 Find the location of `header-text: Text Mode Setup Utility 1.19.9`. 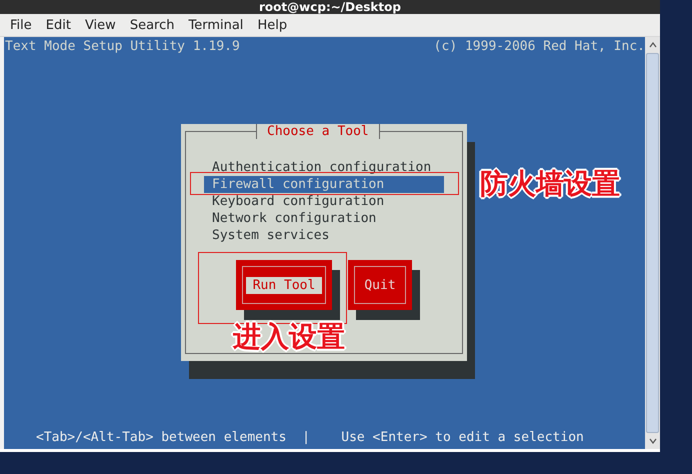

header-text: Text Mode Setup Utility 1.19.9 is located at coordinates (122, 46).